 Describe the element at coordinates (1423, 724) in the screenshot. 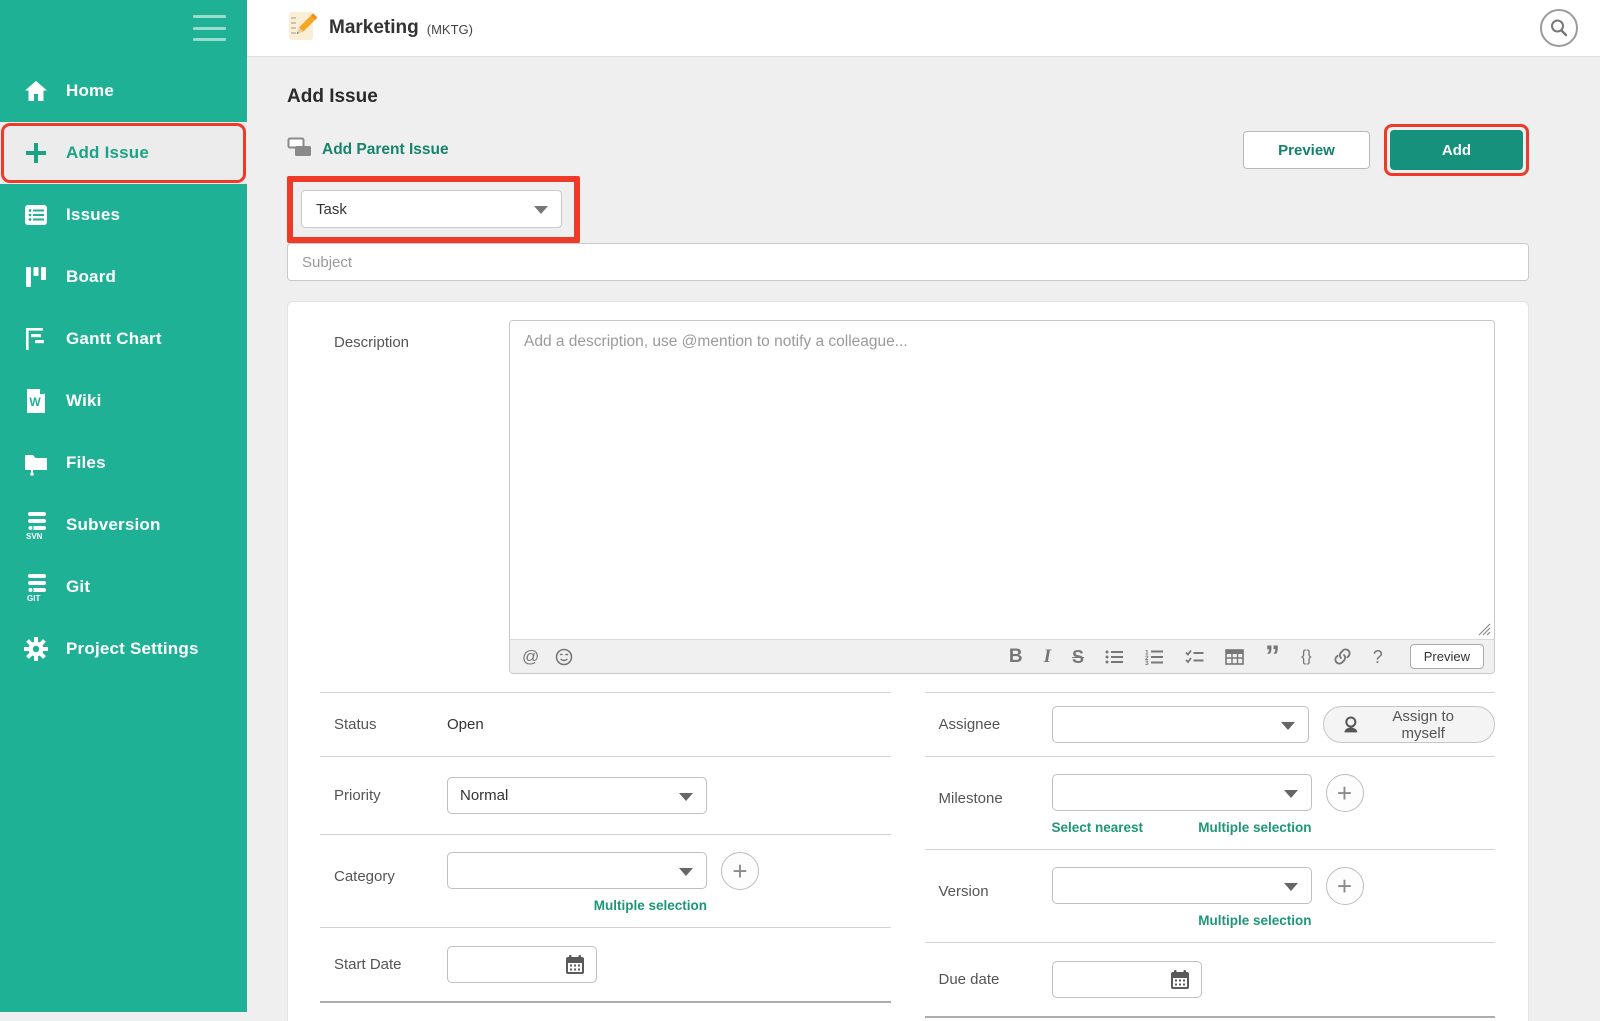

I see `assign-to-myself-label: Assign to myself` at that location.